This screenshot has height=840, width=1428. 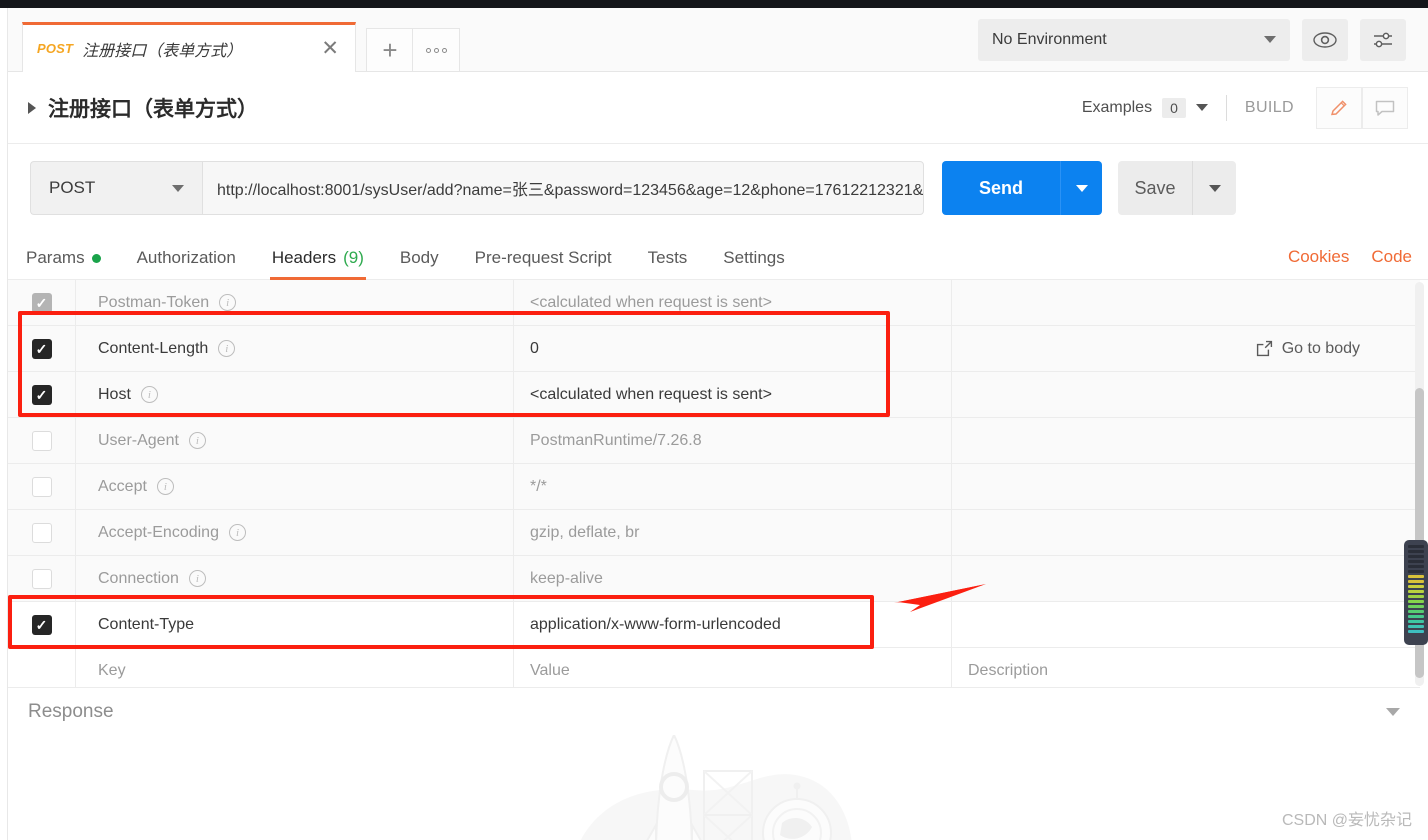 I want to click on environment-select: No Environment, so click(x=1134, y=39).